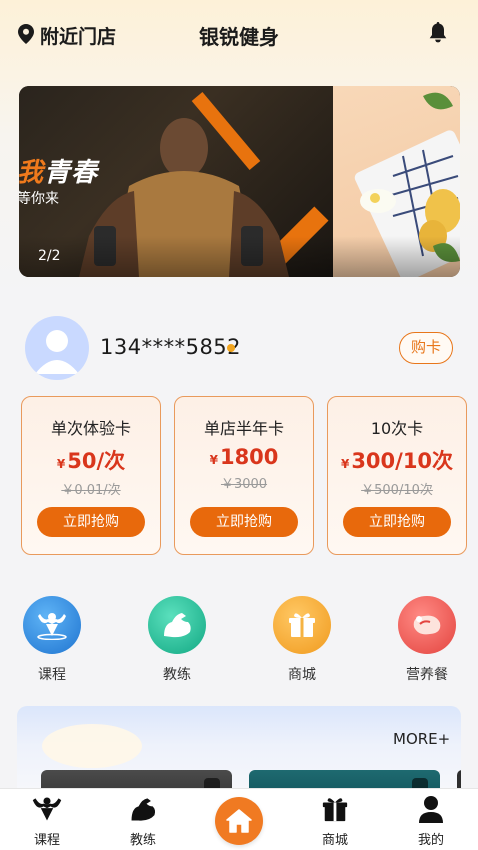 The height and width of the screenshot is (850, 478). I want to click on user-icon, so click(431, 809).